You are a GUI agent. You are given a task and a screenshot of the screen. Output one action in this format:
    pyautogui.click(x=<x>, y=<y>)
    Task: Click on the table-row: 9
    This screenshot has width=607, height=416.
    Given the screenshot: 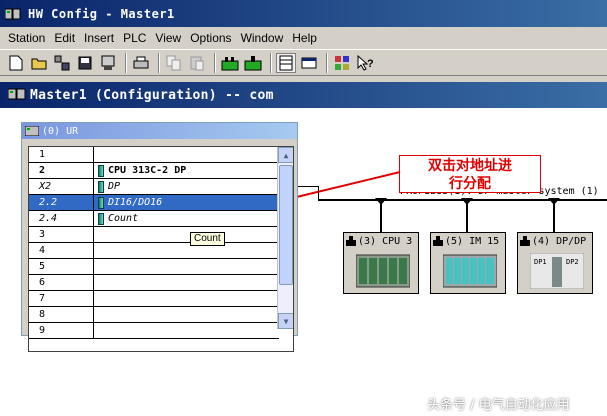 What is the action you would take?
    pyautogui.click(x=154, y=331)
    